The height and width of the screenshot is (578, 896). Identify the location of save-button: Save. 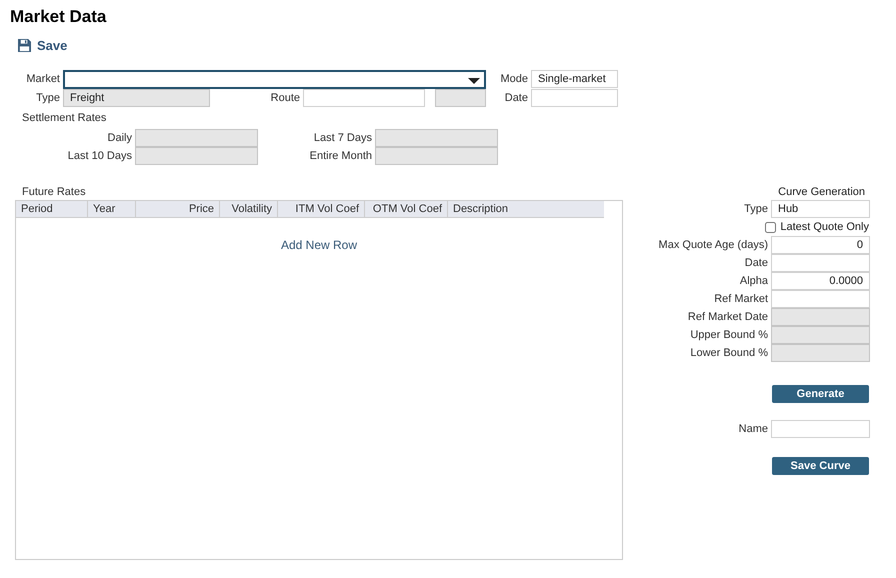
(43, 45).